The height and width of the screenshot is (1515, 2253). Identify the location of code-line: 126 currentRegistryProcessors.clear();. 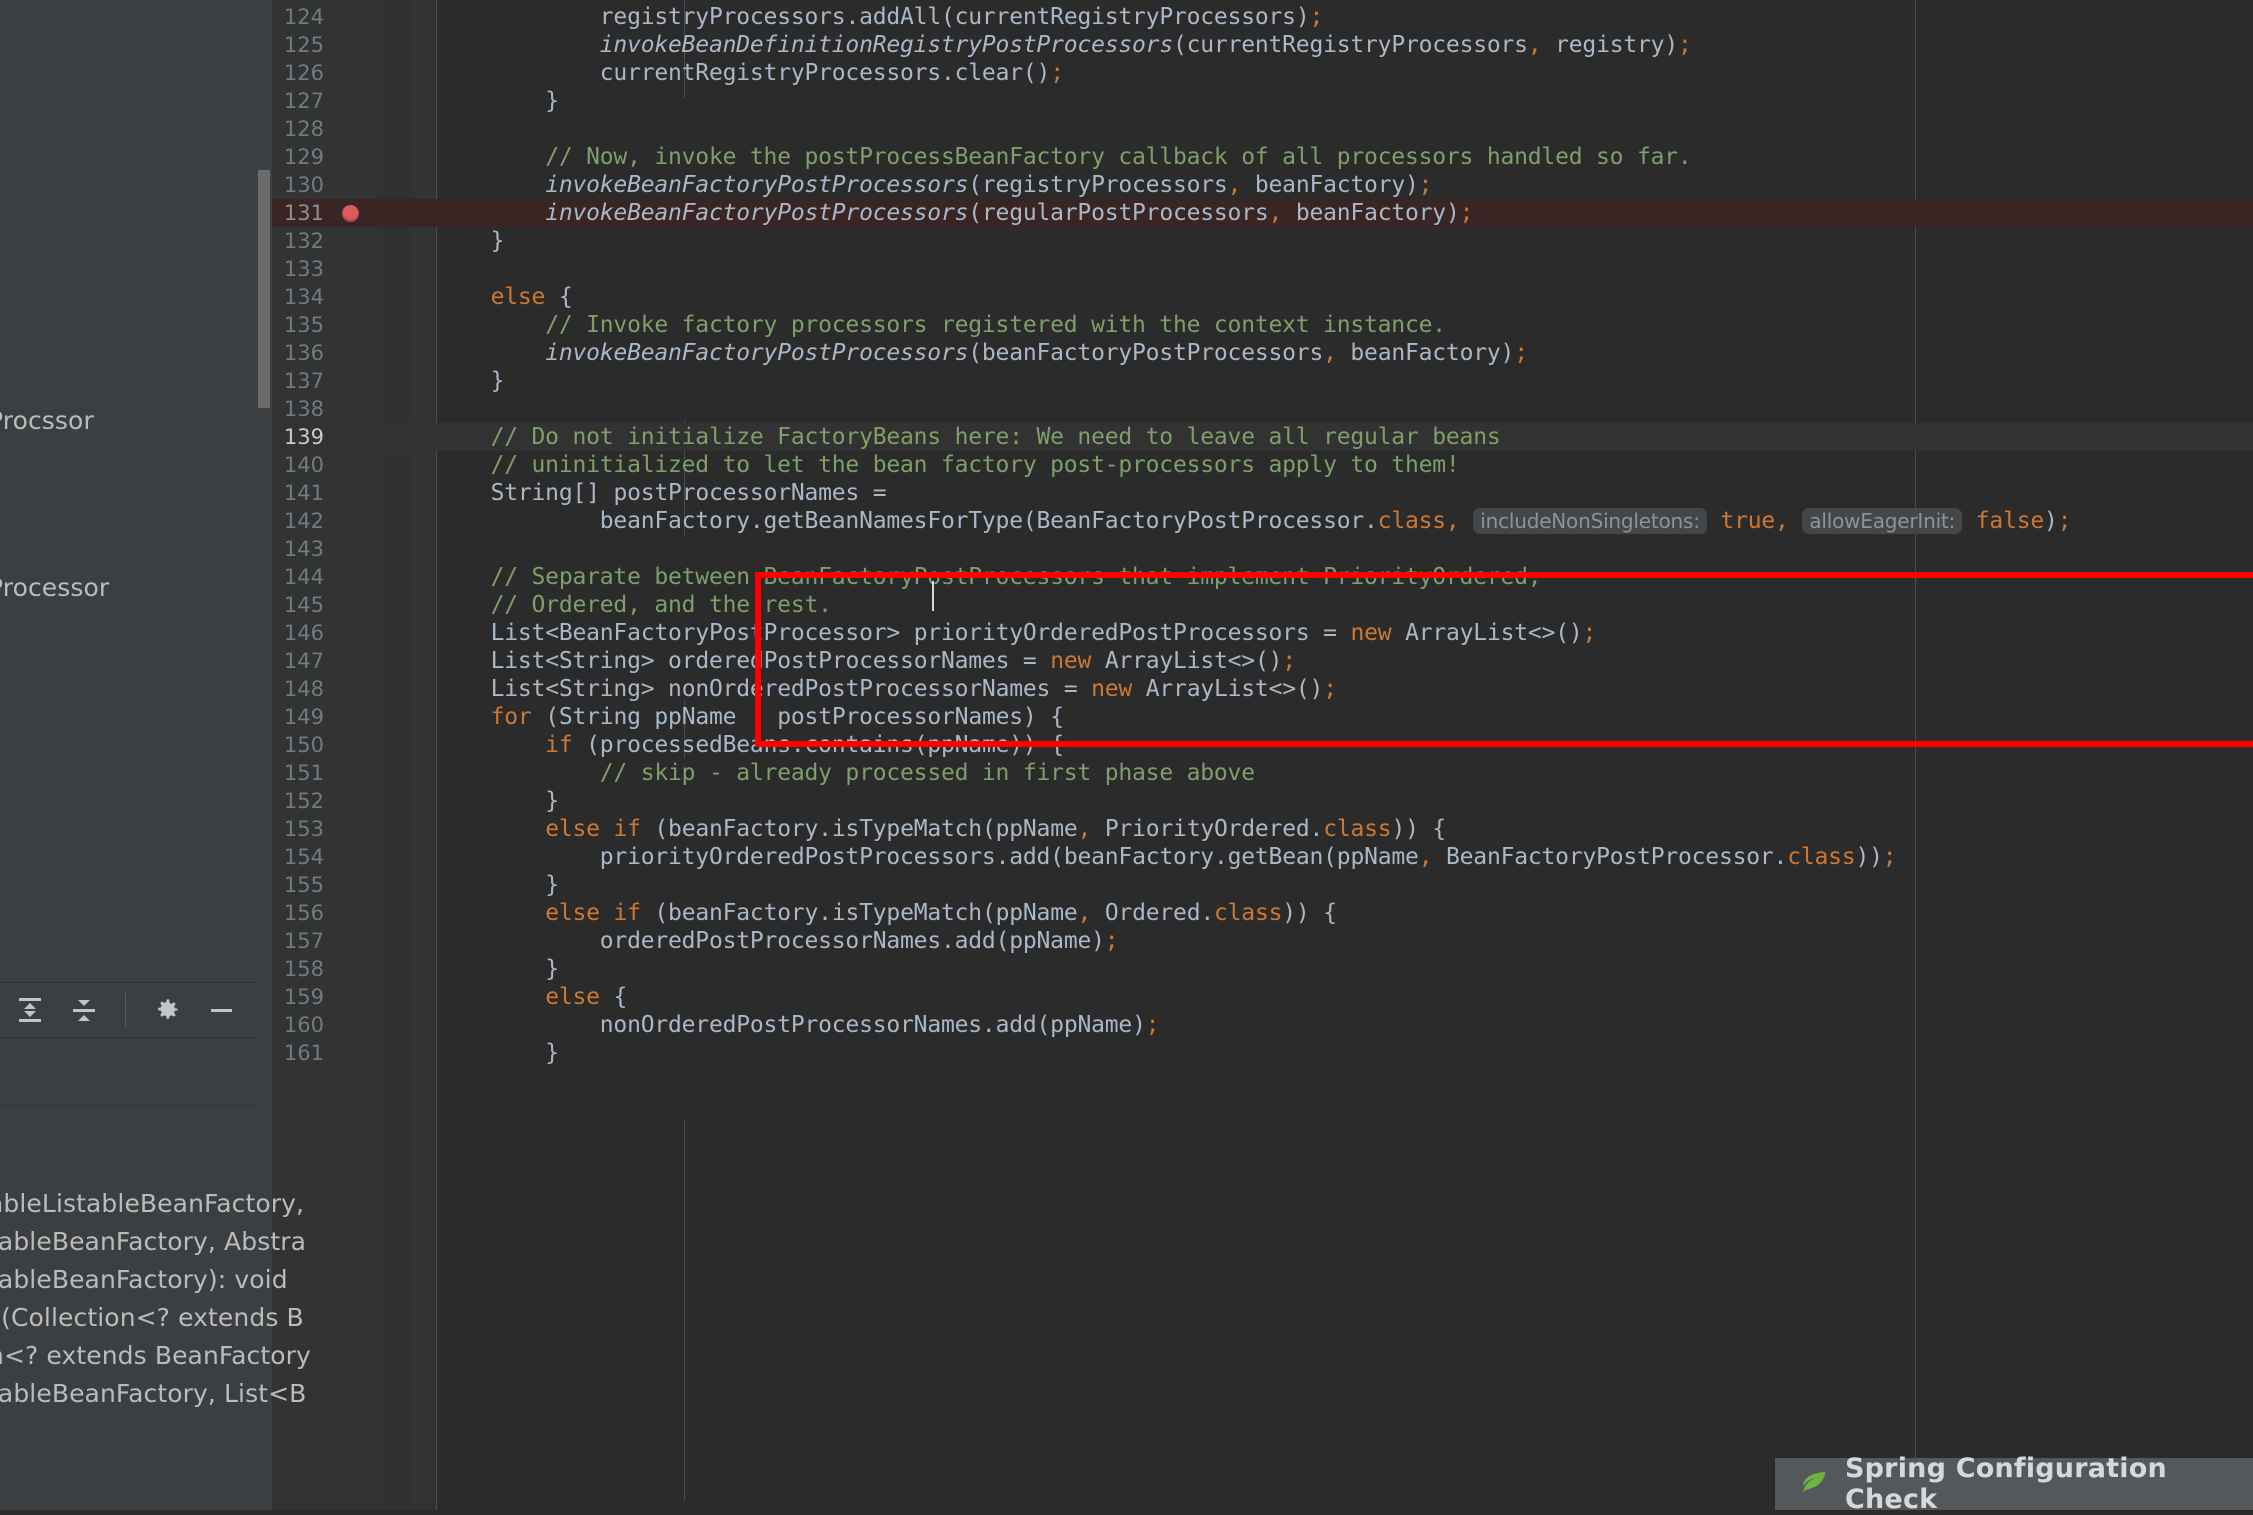
(1262, 73).